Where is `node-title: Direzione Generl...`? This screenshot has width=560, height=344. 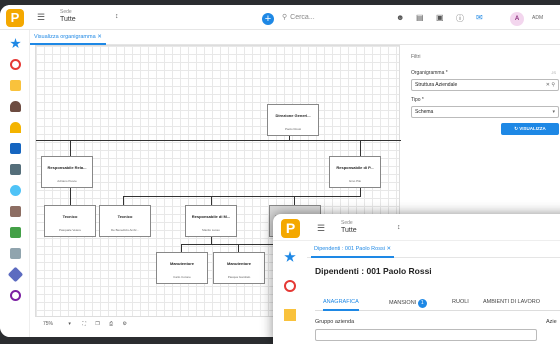 node-title: Direzione Generl... is located at coordinates (293, 115).